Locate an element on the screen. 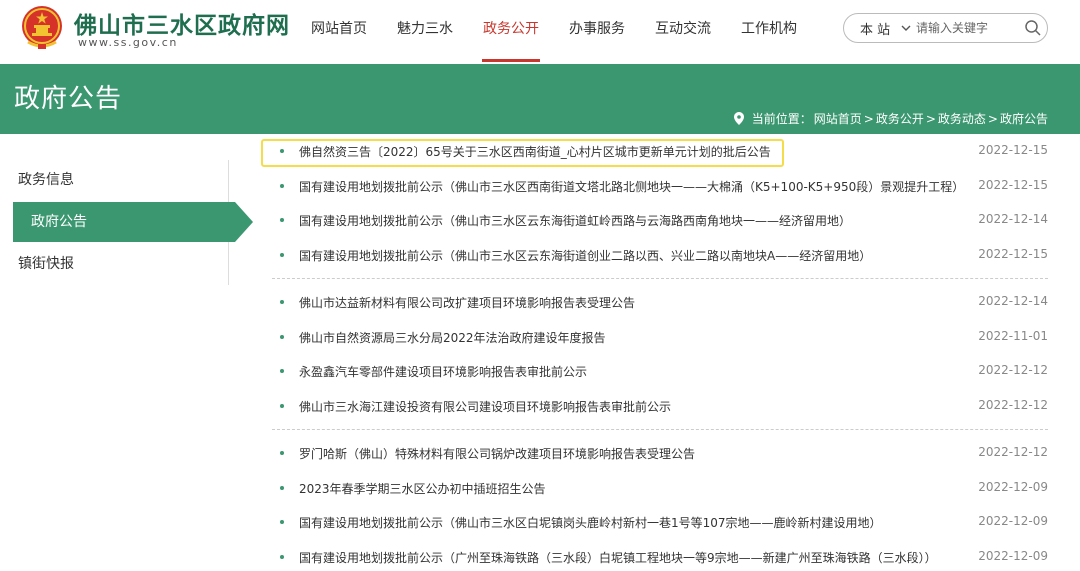  main-nav: 网站首页 魅力三水 政务公开 办事服务 互动交流 工作机构 is located at coordinates (554, 32).